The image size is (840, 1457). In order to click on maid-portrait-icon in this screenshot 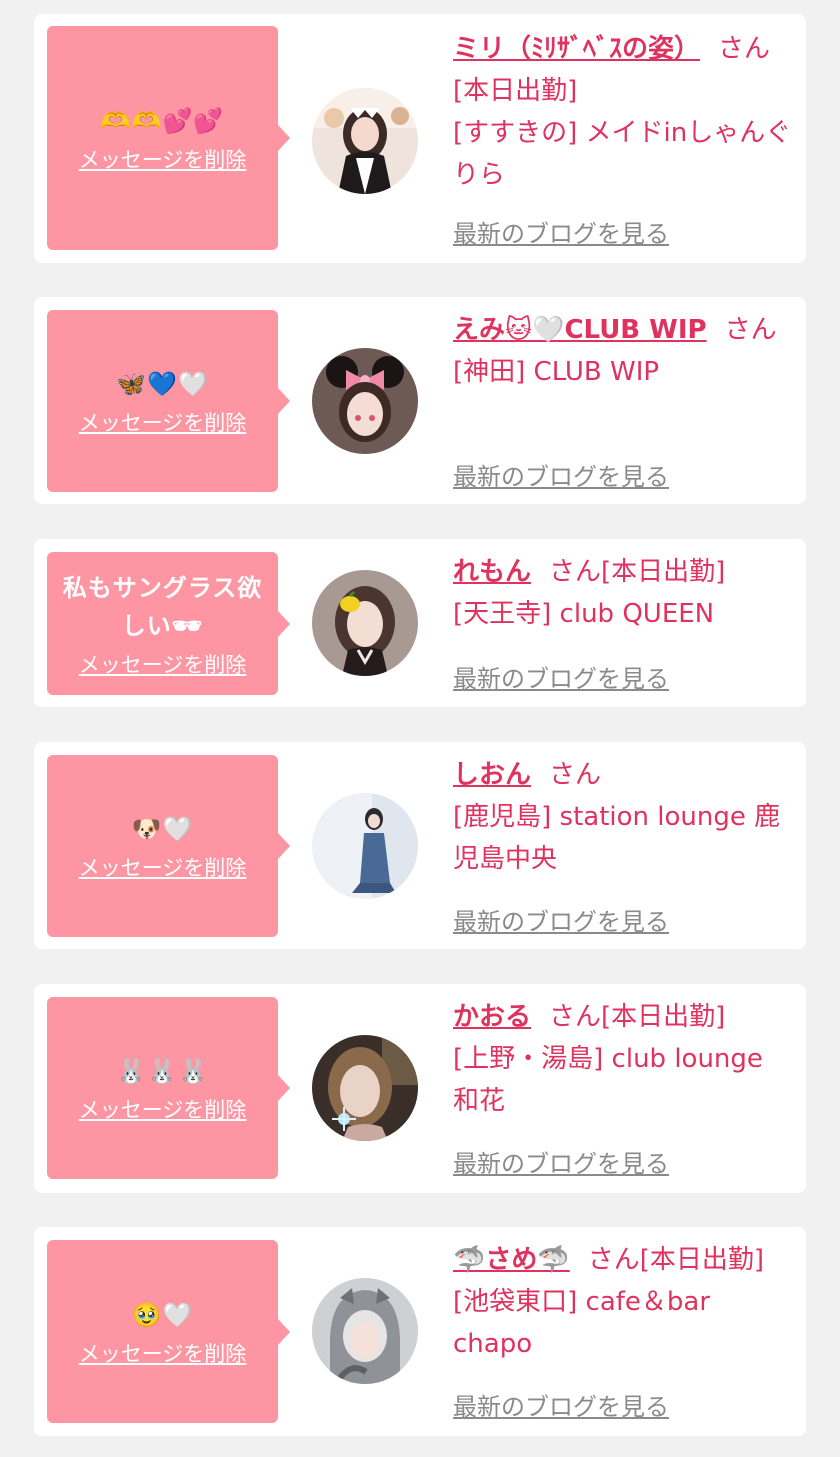, I will do `click(365, 141)`.